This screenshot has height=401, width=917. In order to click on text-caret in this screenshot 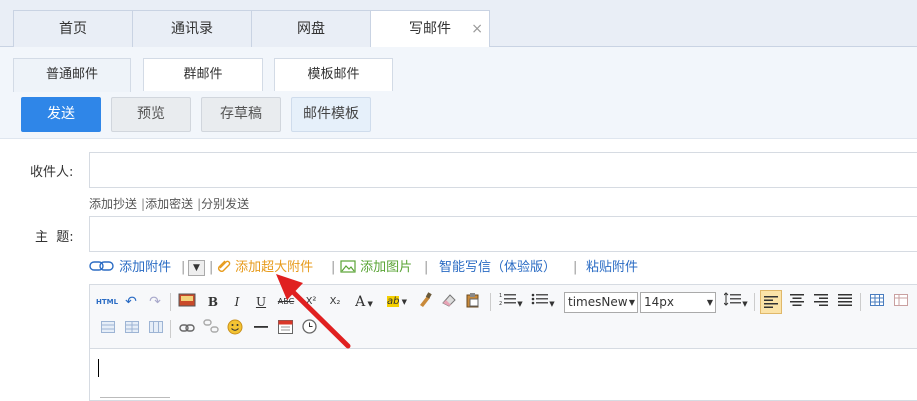, I will do `click(98, 368)`.